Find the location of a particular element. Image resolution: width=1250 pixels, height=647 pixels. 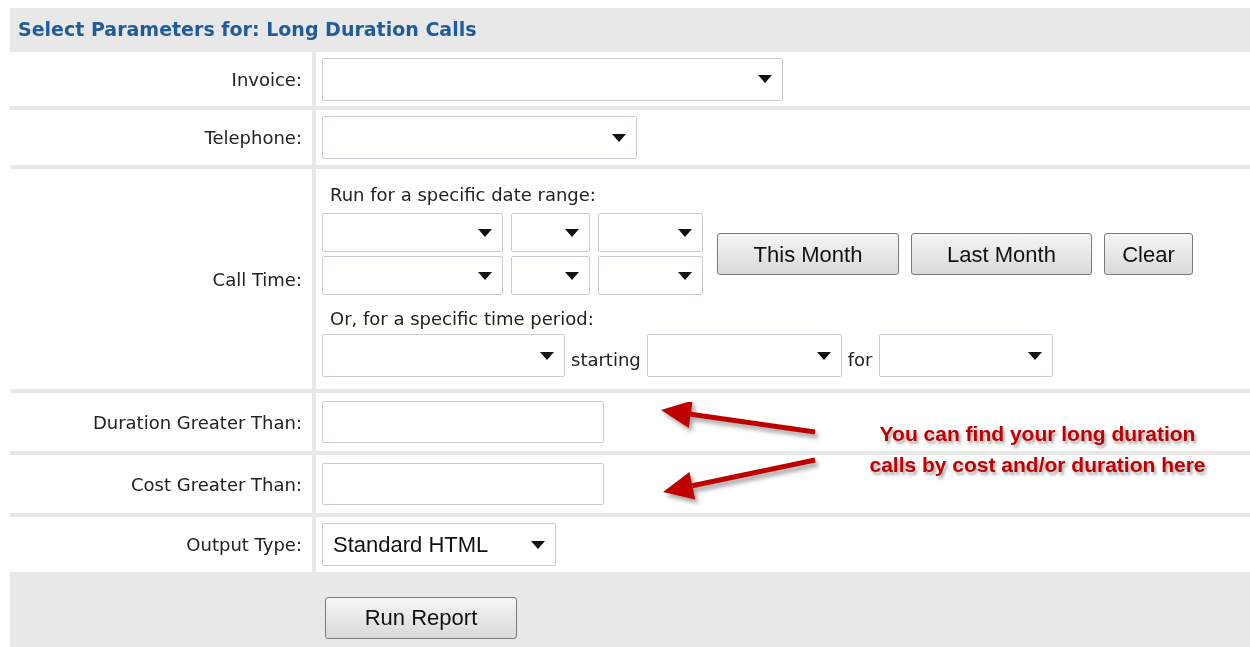

field-label: Call Time: is located at coordinates (257, 279).